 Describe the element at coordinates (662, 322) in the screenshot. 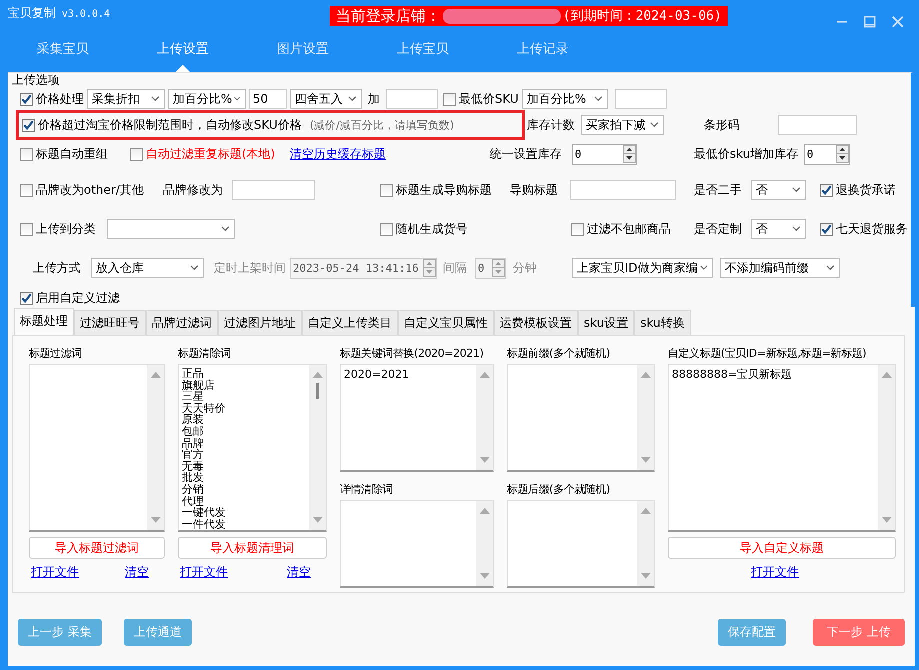

I see `tab: sku转换` at that location.